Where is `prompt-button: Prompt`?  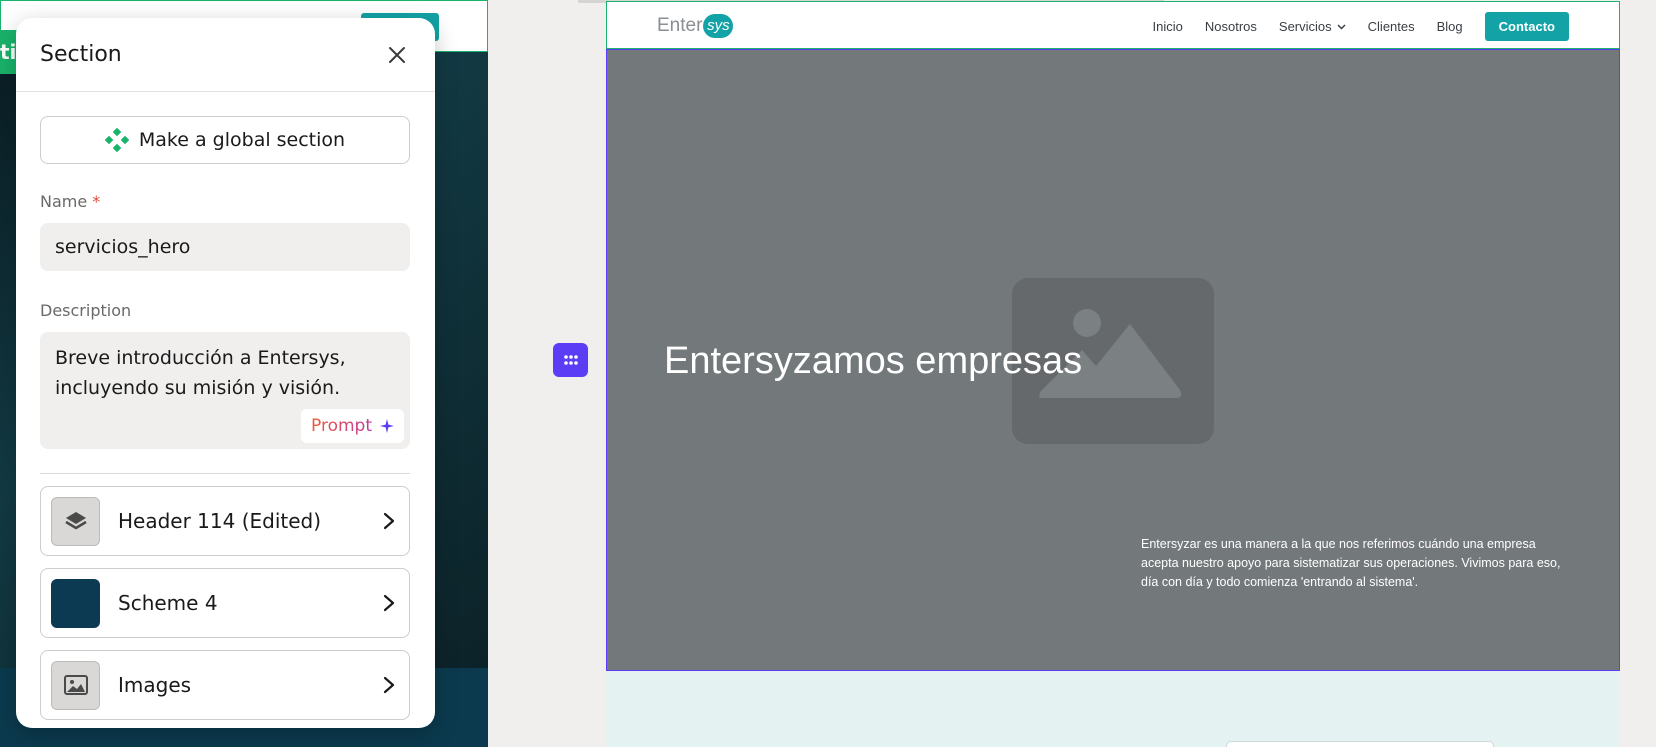
prompt-button: Prompt is located at coordinates (352, 426).